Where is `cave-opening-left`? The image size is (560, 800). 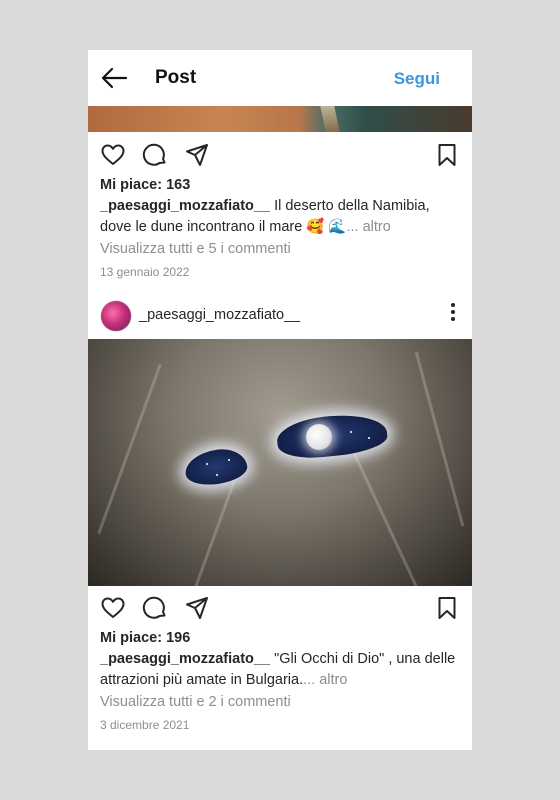 cave-opening-left is located at coordinates (216, 467).